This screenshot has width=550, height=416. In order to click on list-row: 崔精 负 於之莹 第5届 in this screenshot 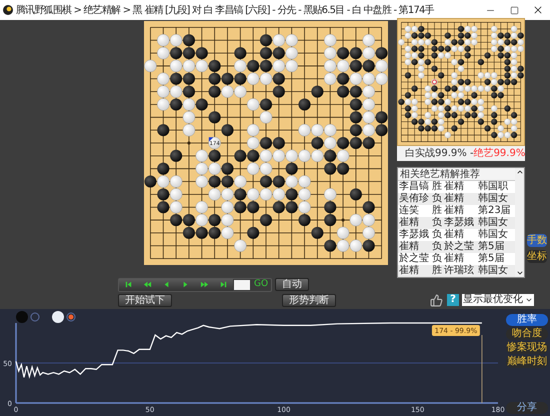, I will do `click(456, 247)`.